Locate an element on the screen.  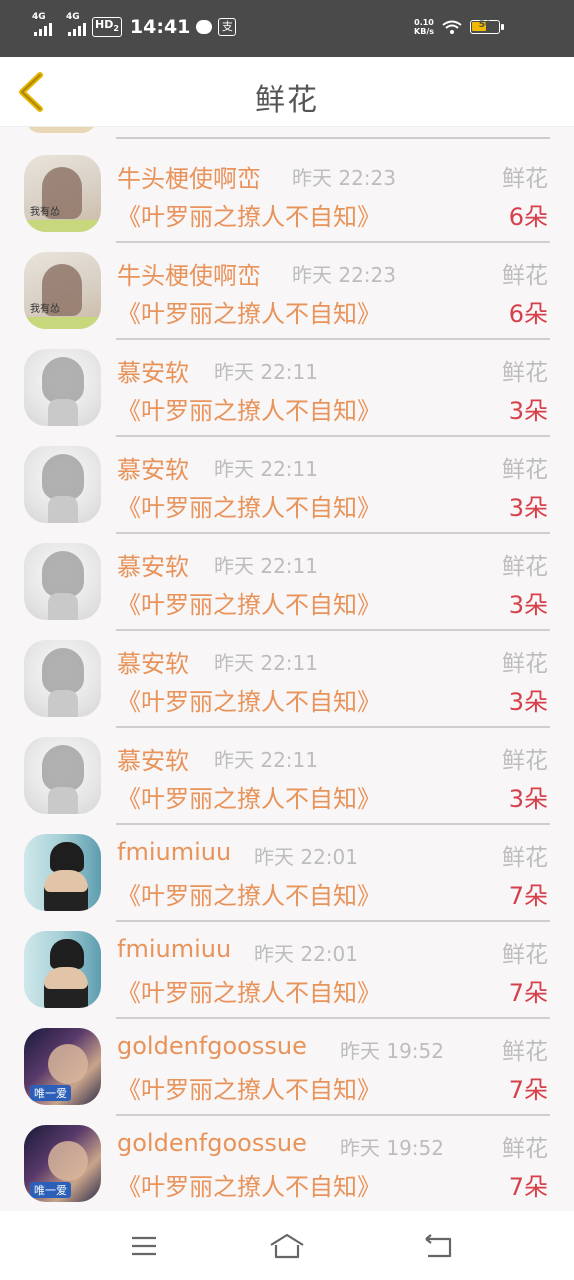
hd-label: HD is located at coordinates (104, 24).